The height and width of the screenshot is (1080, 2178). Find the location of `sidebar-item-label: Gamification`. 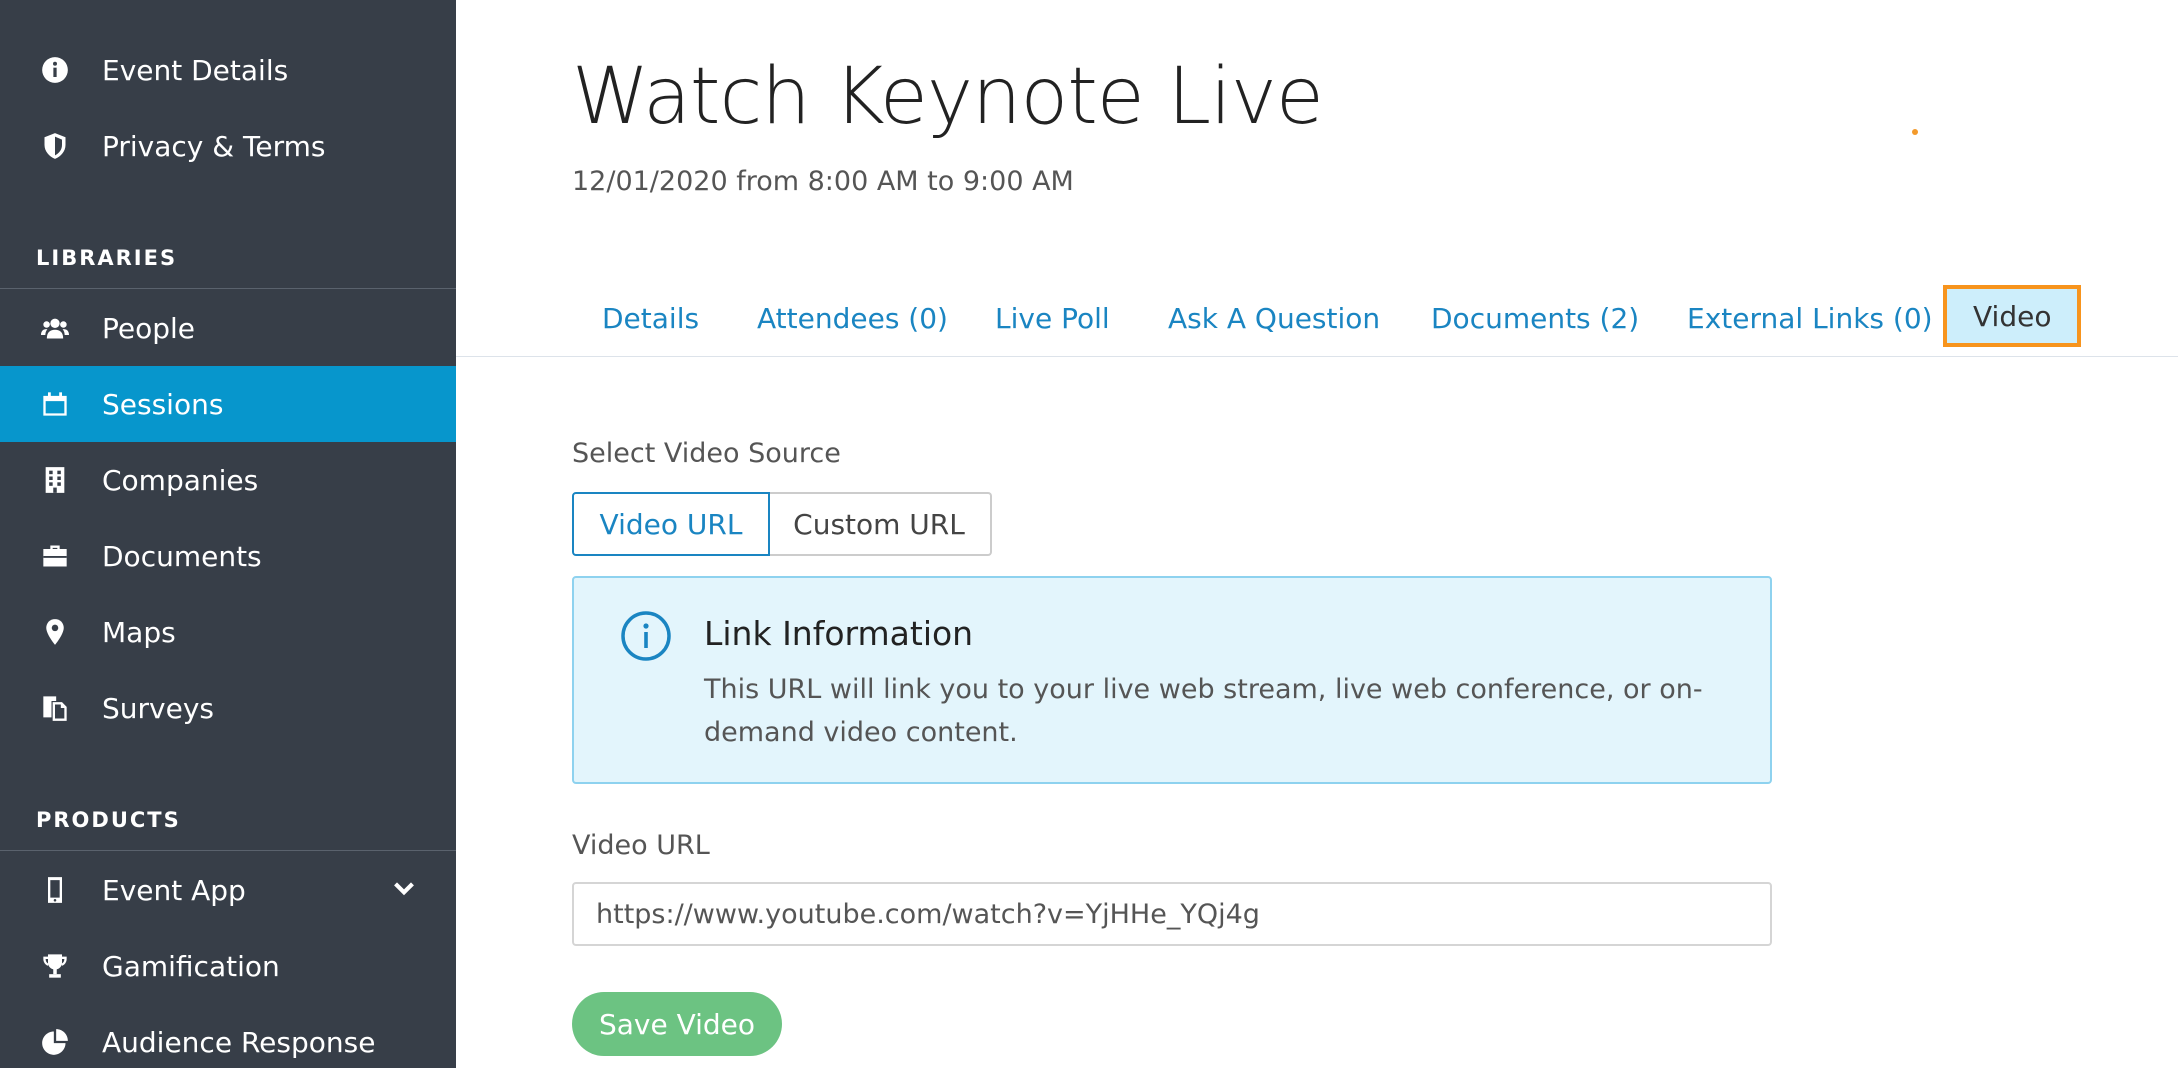

sidebar-item-label: Gamification is located at coordinates (191, 966).